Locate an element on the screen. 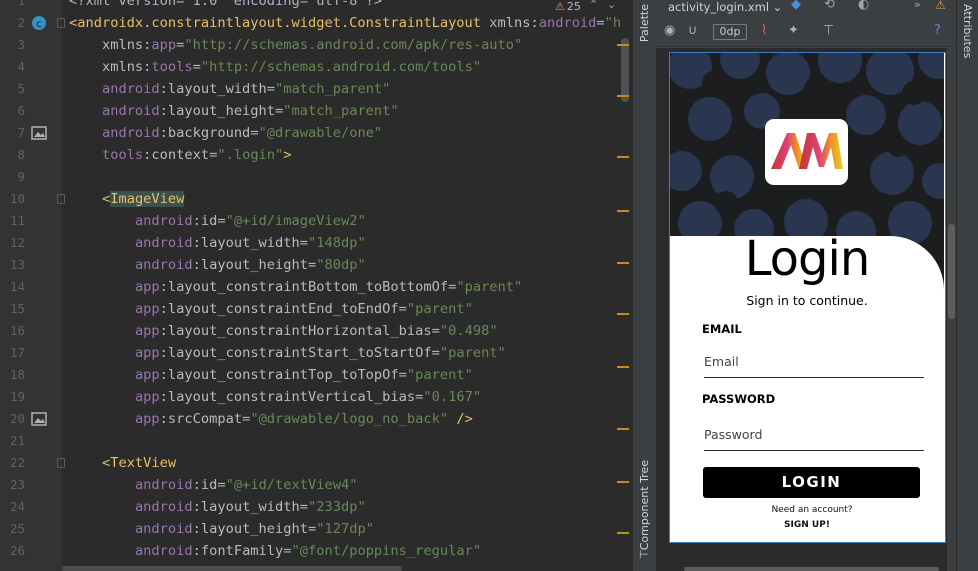 This screenshot has height=571, width=978. code-token: ImageView is located at coordinates (147, 199).